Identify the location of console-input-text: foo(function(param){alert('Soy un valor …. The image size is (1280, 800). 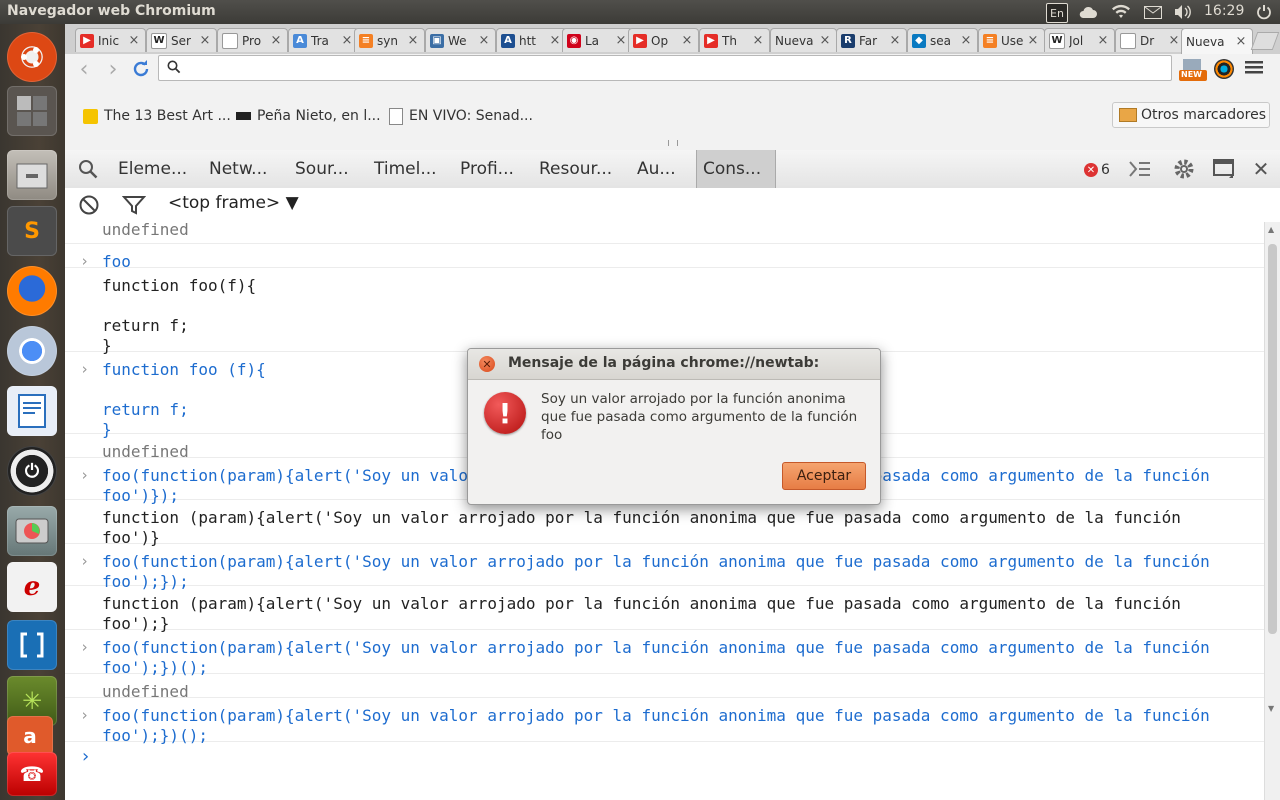
(661, 725).